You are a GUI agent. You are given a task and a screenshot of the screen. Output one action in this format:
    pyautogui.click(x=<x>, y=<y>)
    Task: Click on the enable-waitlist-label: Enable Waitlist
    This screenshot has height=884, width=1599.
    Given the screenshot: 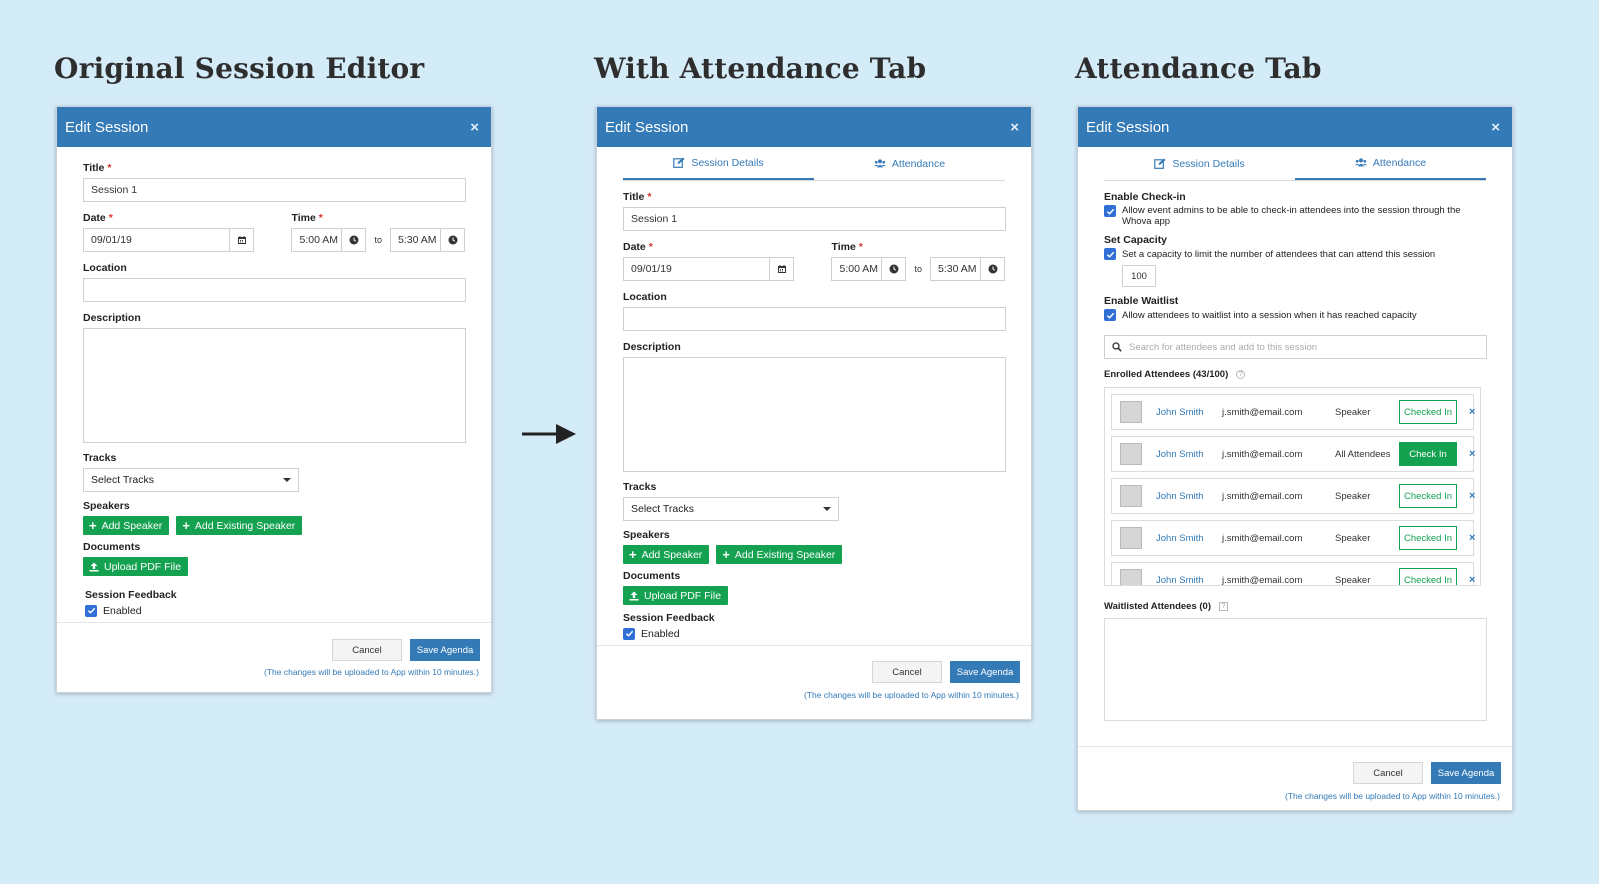 What is the action you would take?
    pyautogui.click(x=1141, y=301)
    